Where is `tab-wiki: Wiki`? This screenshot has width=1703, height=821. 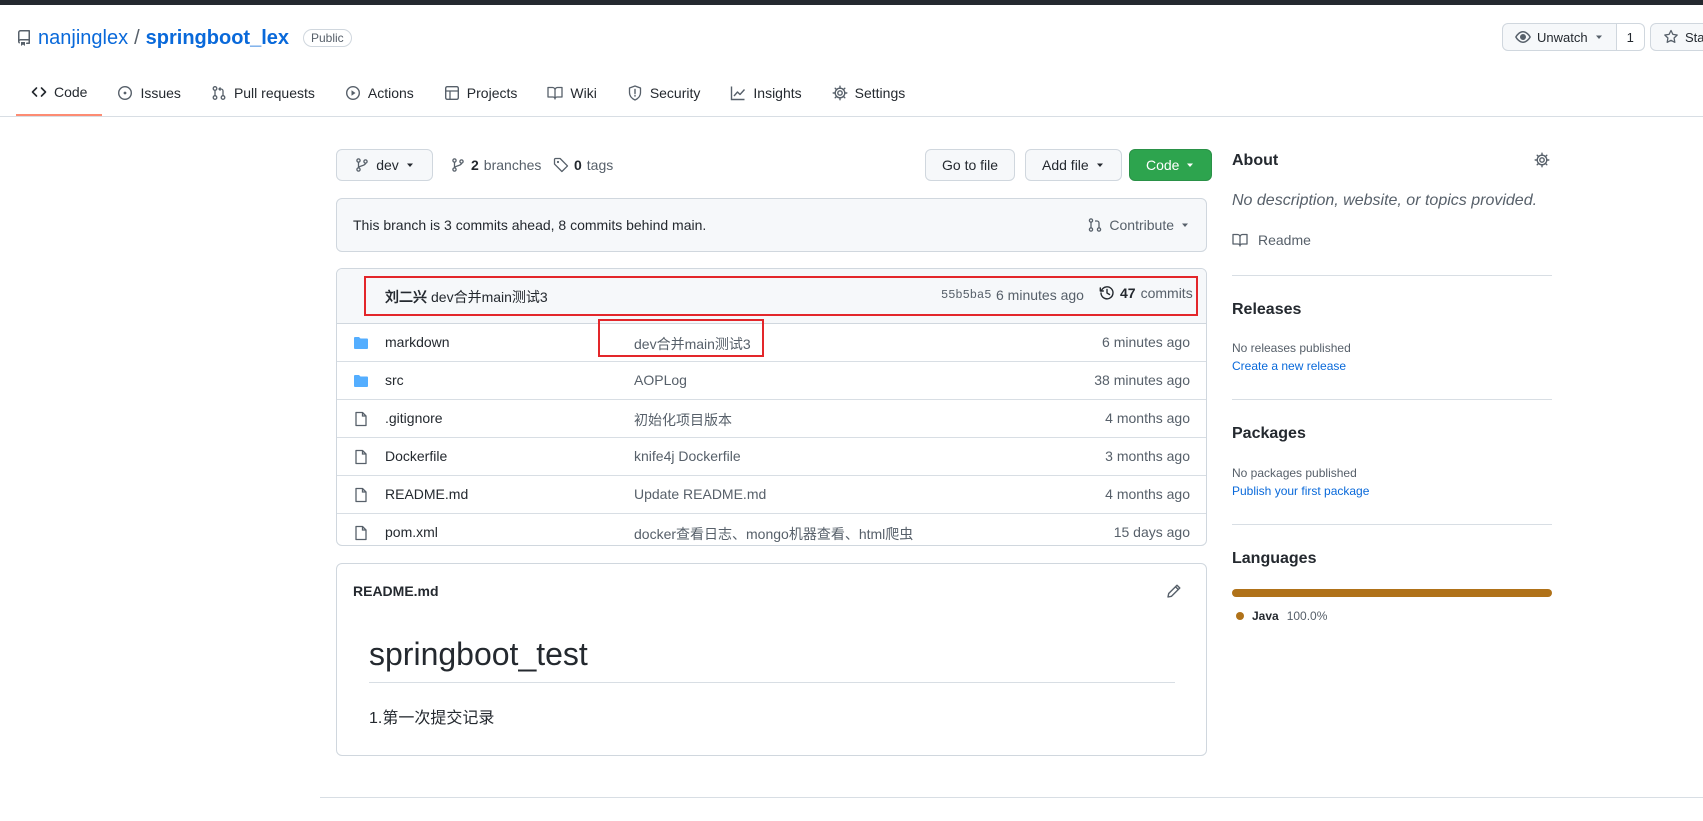 tab-wiki: Wiki is located at coordinates (571, 93).